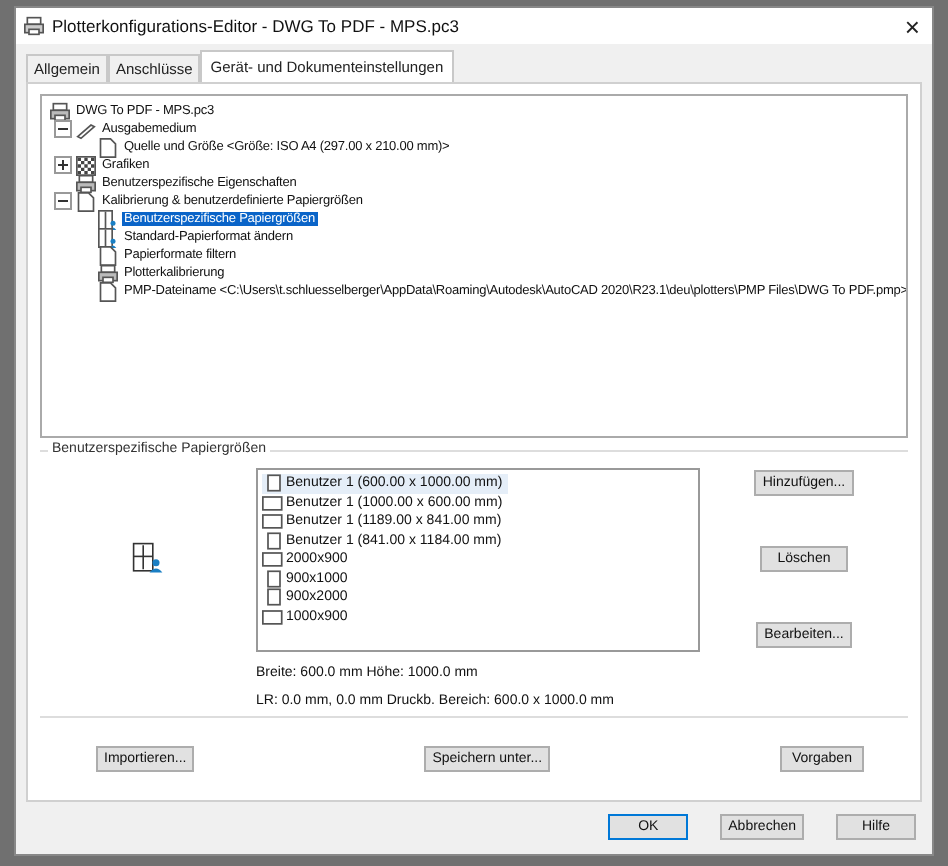 This screenshot has height=866, width=948. Describe the element at coordinates (912, 26) in the screenshot. I see `close-button: ×` at that location.